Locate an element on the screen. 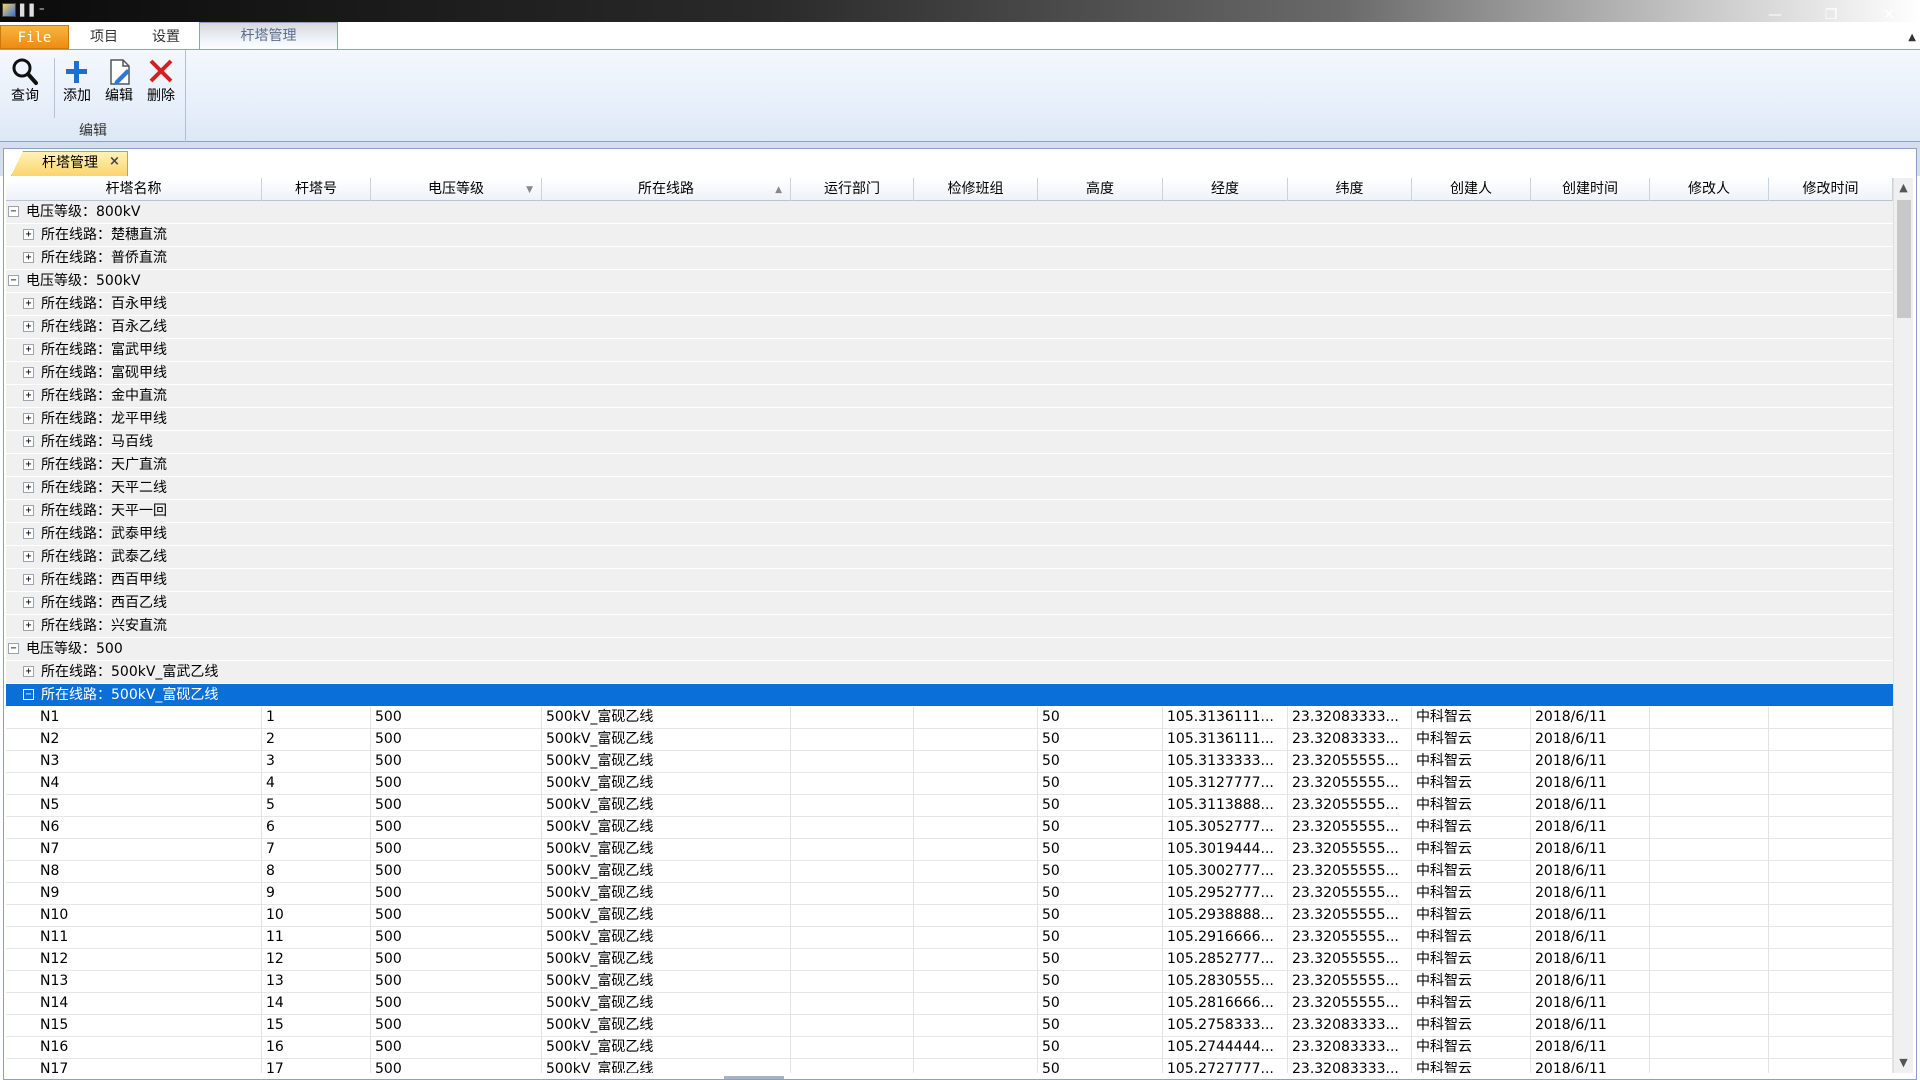 The height and width of the screenshot is (1080, 1920). column-header-maintenance-team: 检修班组 is located at coordinates (976, 189).